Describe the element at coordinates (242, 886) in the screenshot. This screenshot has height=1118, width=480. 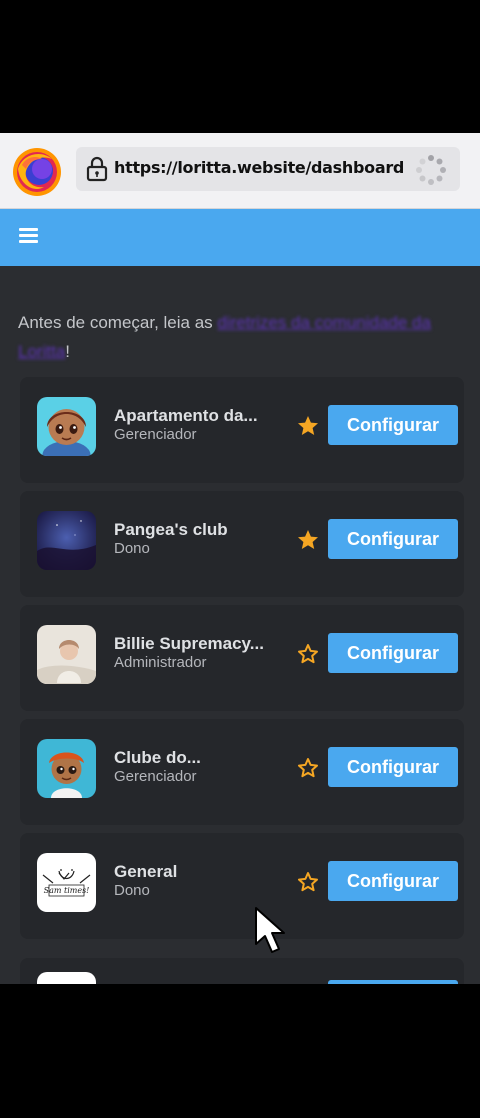
I see `server-card: Sam times! General Dono Configurar` at that location.